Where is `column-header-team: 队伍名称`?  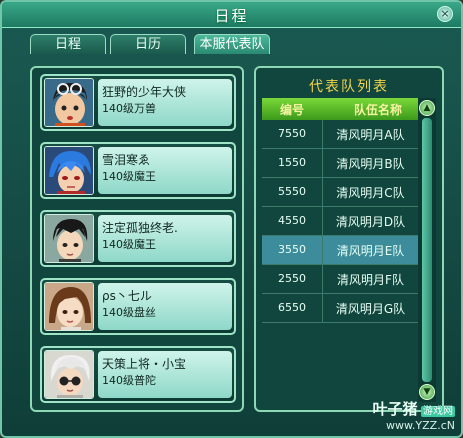
column-header-team: 队伍名称 is located at coordinates (378, 110).